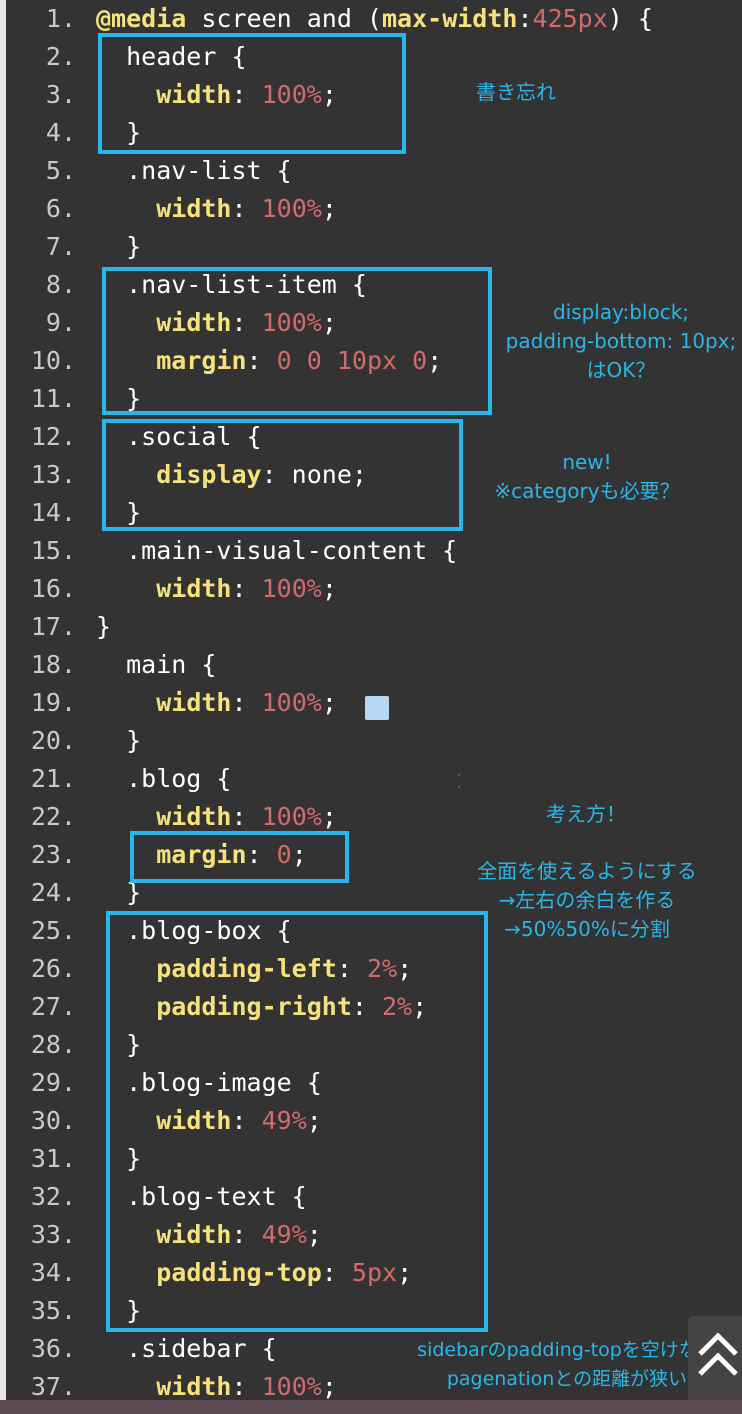 This screenshot has height=1414, width=742. I want to click on code-line: 5. .nav-list {, so click(149, 171).